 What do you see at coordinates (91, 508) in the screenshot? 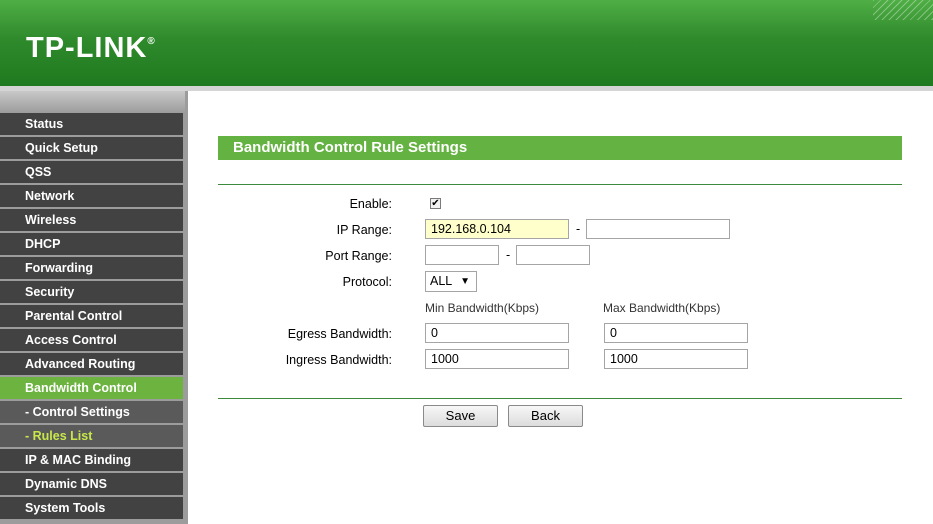
I see `sidebar-item-system-tools: System Tools` at bounding box center [91, 508].